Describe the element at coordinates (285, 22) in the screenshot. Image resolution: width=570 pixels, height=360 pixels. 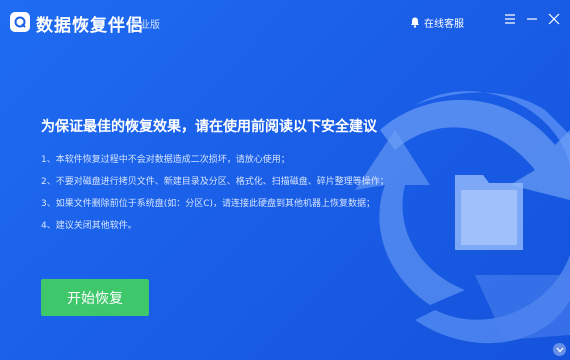
I see `title-bar: 数据恢复伴侣 专业版 在线客服` at that location.